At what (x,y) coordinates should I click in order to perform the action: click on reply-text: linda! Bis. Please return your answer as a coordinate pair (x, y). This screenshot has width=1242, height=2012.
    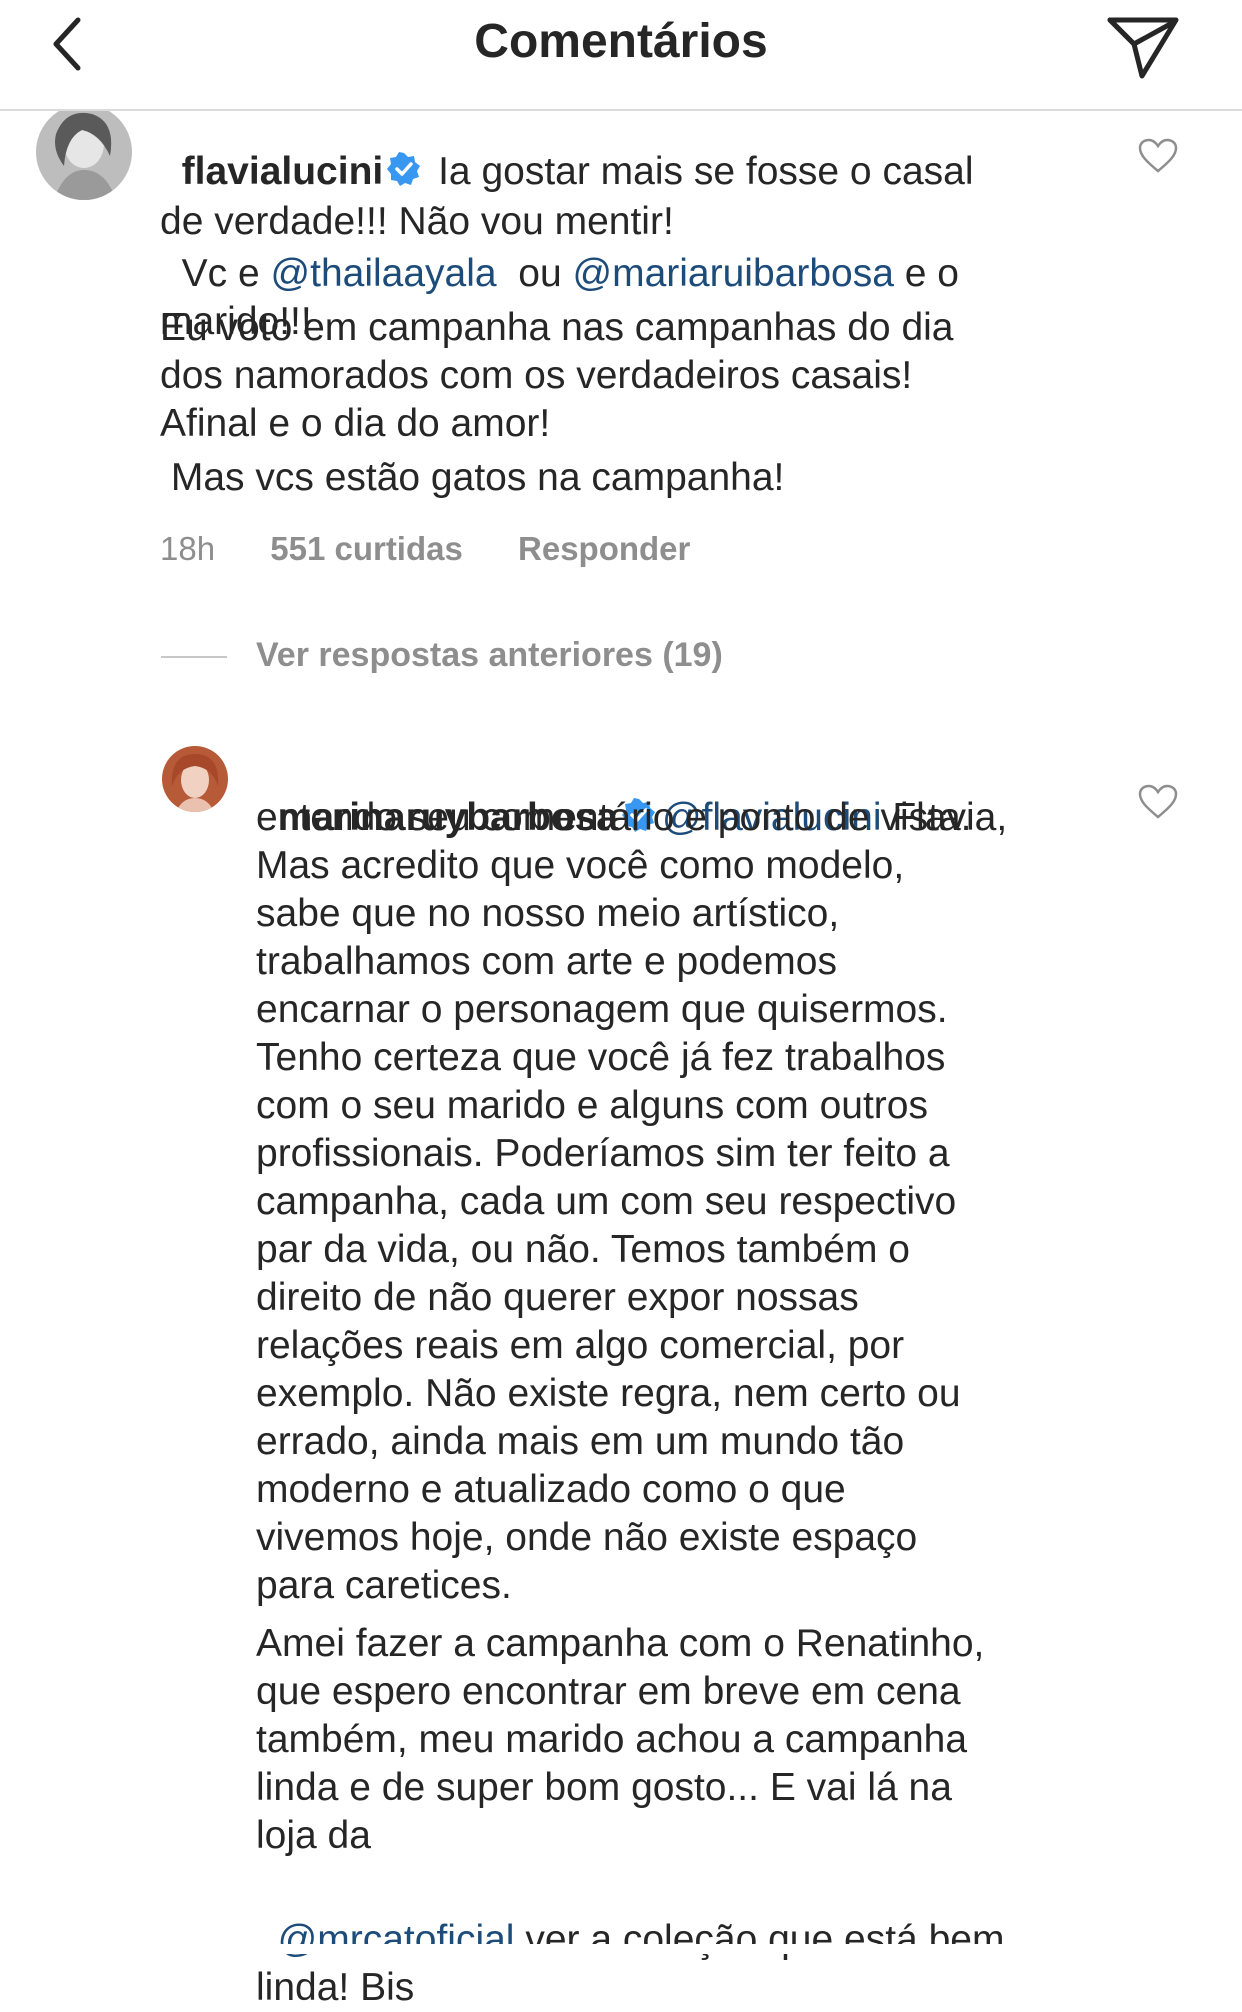
    Looking at the image, I should click on (335, 1987).